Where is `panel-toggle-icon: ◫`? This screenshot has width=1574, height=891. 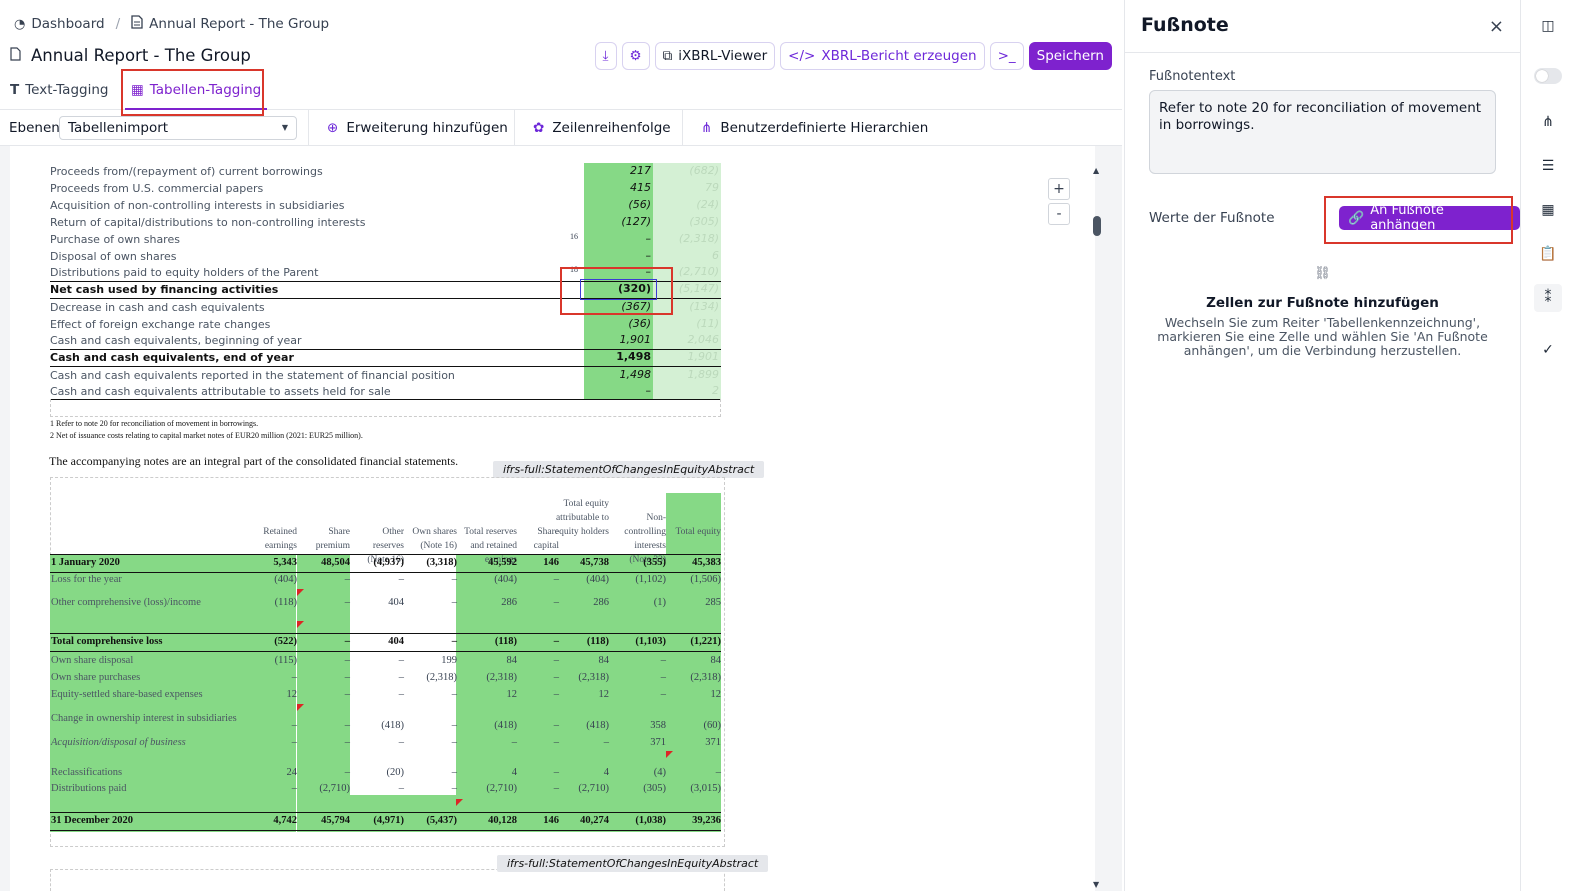
panel-toggle-icon: ◫ is located at coordinates (1548, 26).